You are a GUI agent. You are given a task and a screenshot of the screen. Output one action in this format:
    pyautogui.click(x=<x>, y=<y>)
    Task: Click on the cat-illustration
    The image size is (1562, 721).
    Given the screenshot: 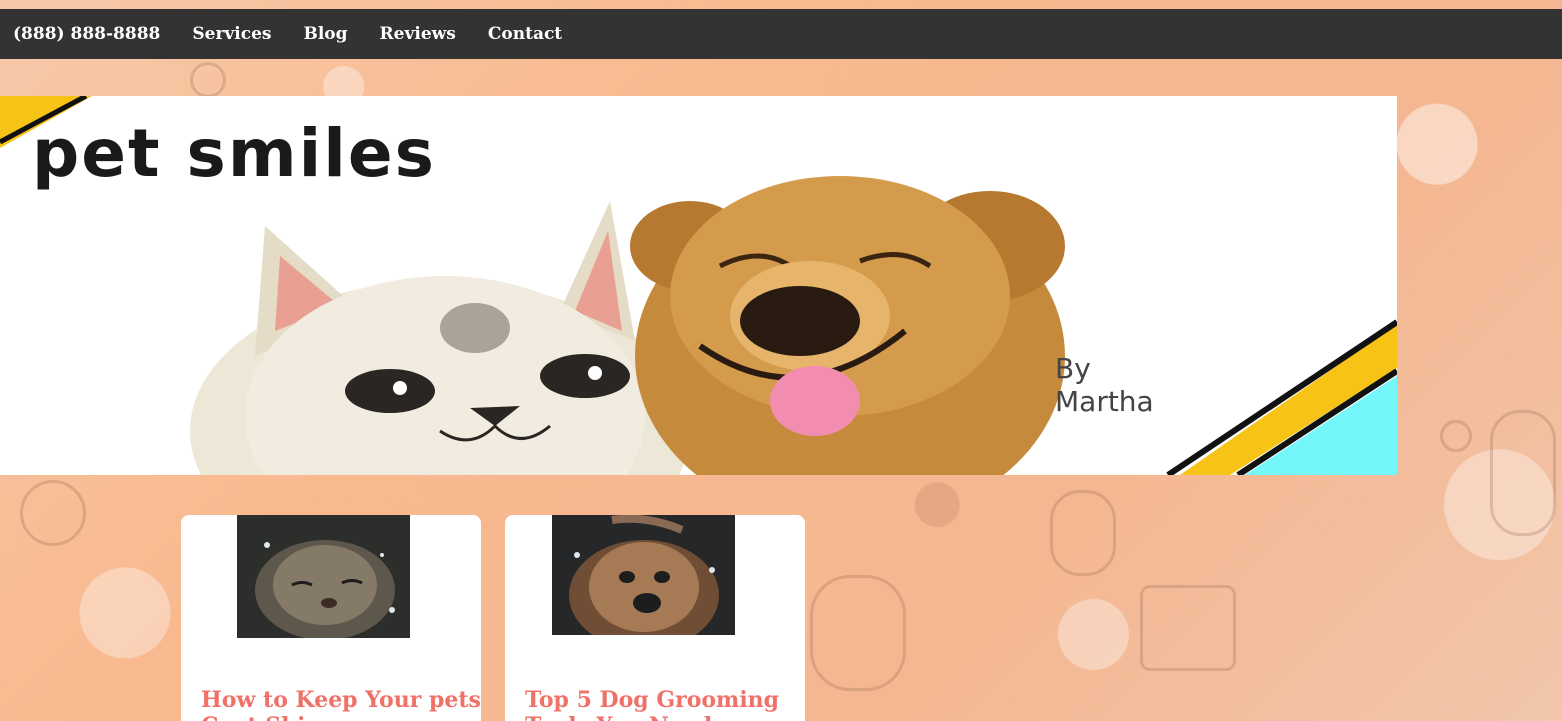 What is the action you would take?
    pyautogui.click(x=440, y=338)
    